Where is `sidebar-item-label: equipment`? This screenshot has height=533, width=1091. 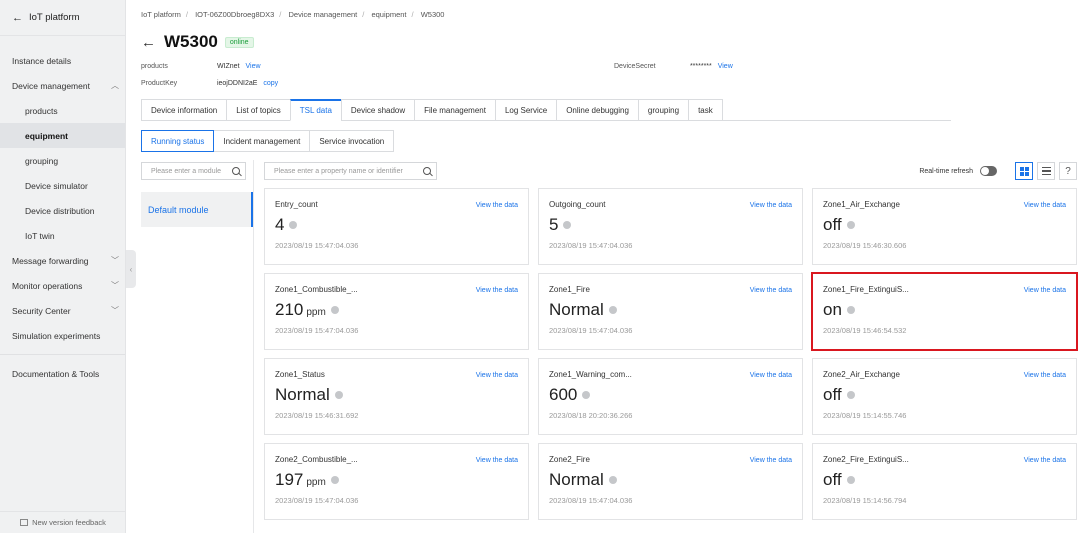 sidebar-item-label: equipment is located at coordinates (46, 135).